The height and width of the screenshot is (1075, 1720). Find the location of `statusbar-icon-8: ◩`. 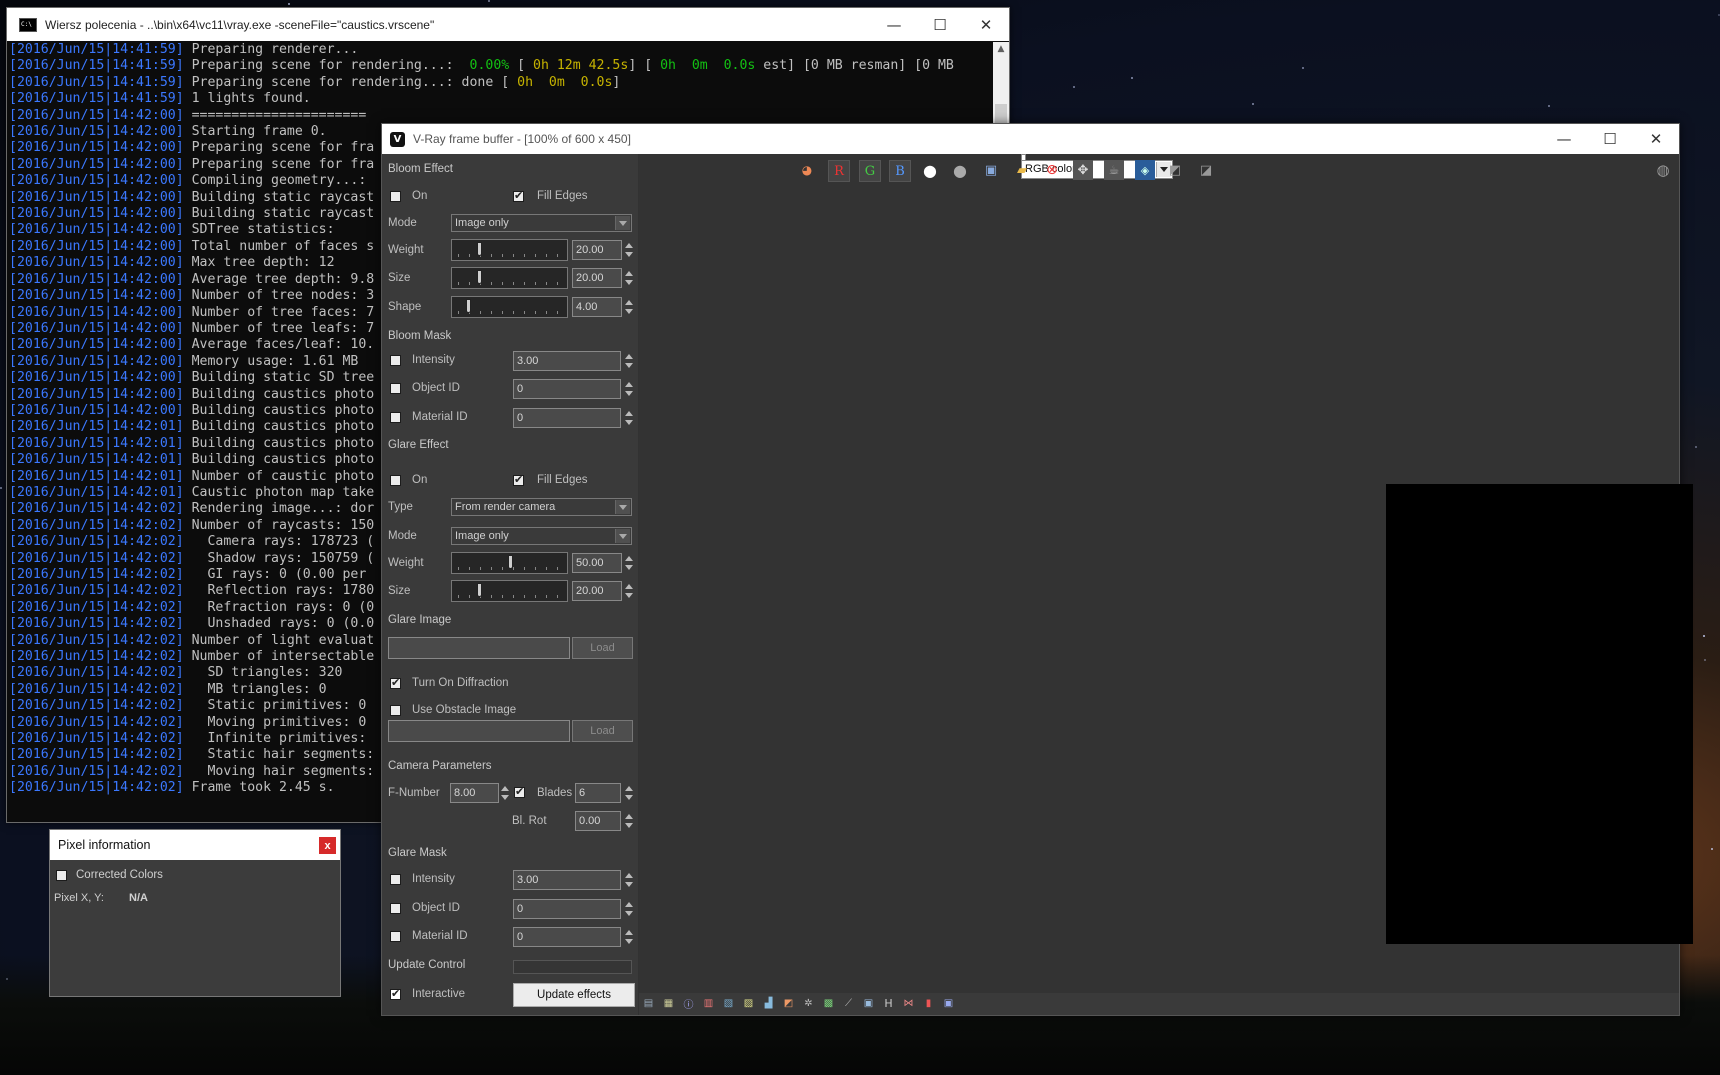

statusbar-icon-8: ◩ is located at coordinates (788, 1003).